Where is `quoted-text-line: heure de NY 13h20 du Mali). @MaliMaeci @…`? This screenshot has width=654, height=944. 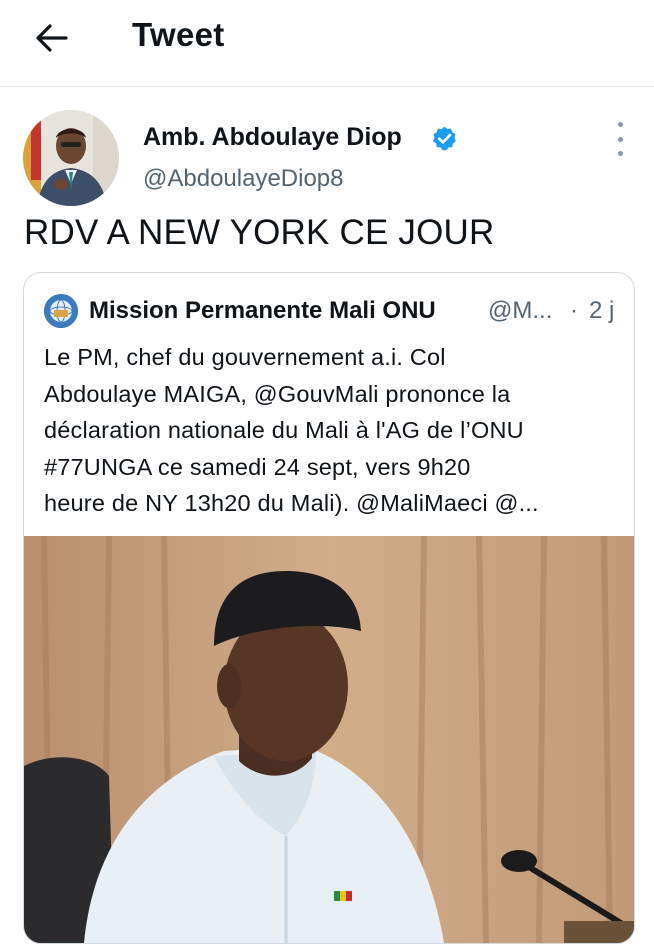
quoted-text-line: heure de NY 13h20 du Mali). @MaliMaeci @… is located at coordinates (291, 503).